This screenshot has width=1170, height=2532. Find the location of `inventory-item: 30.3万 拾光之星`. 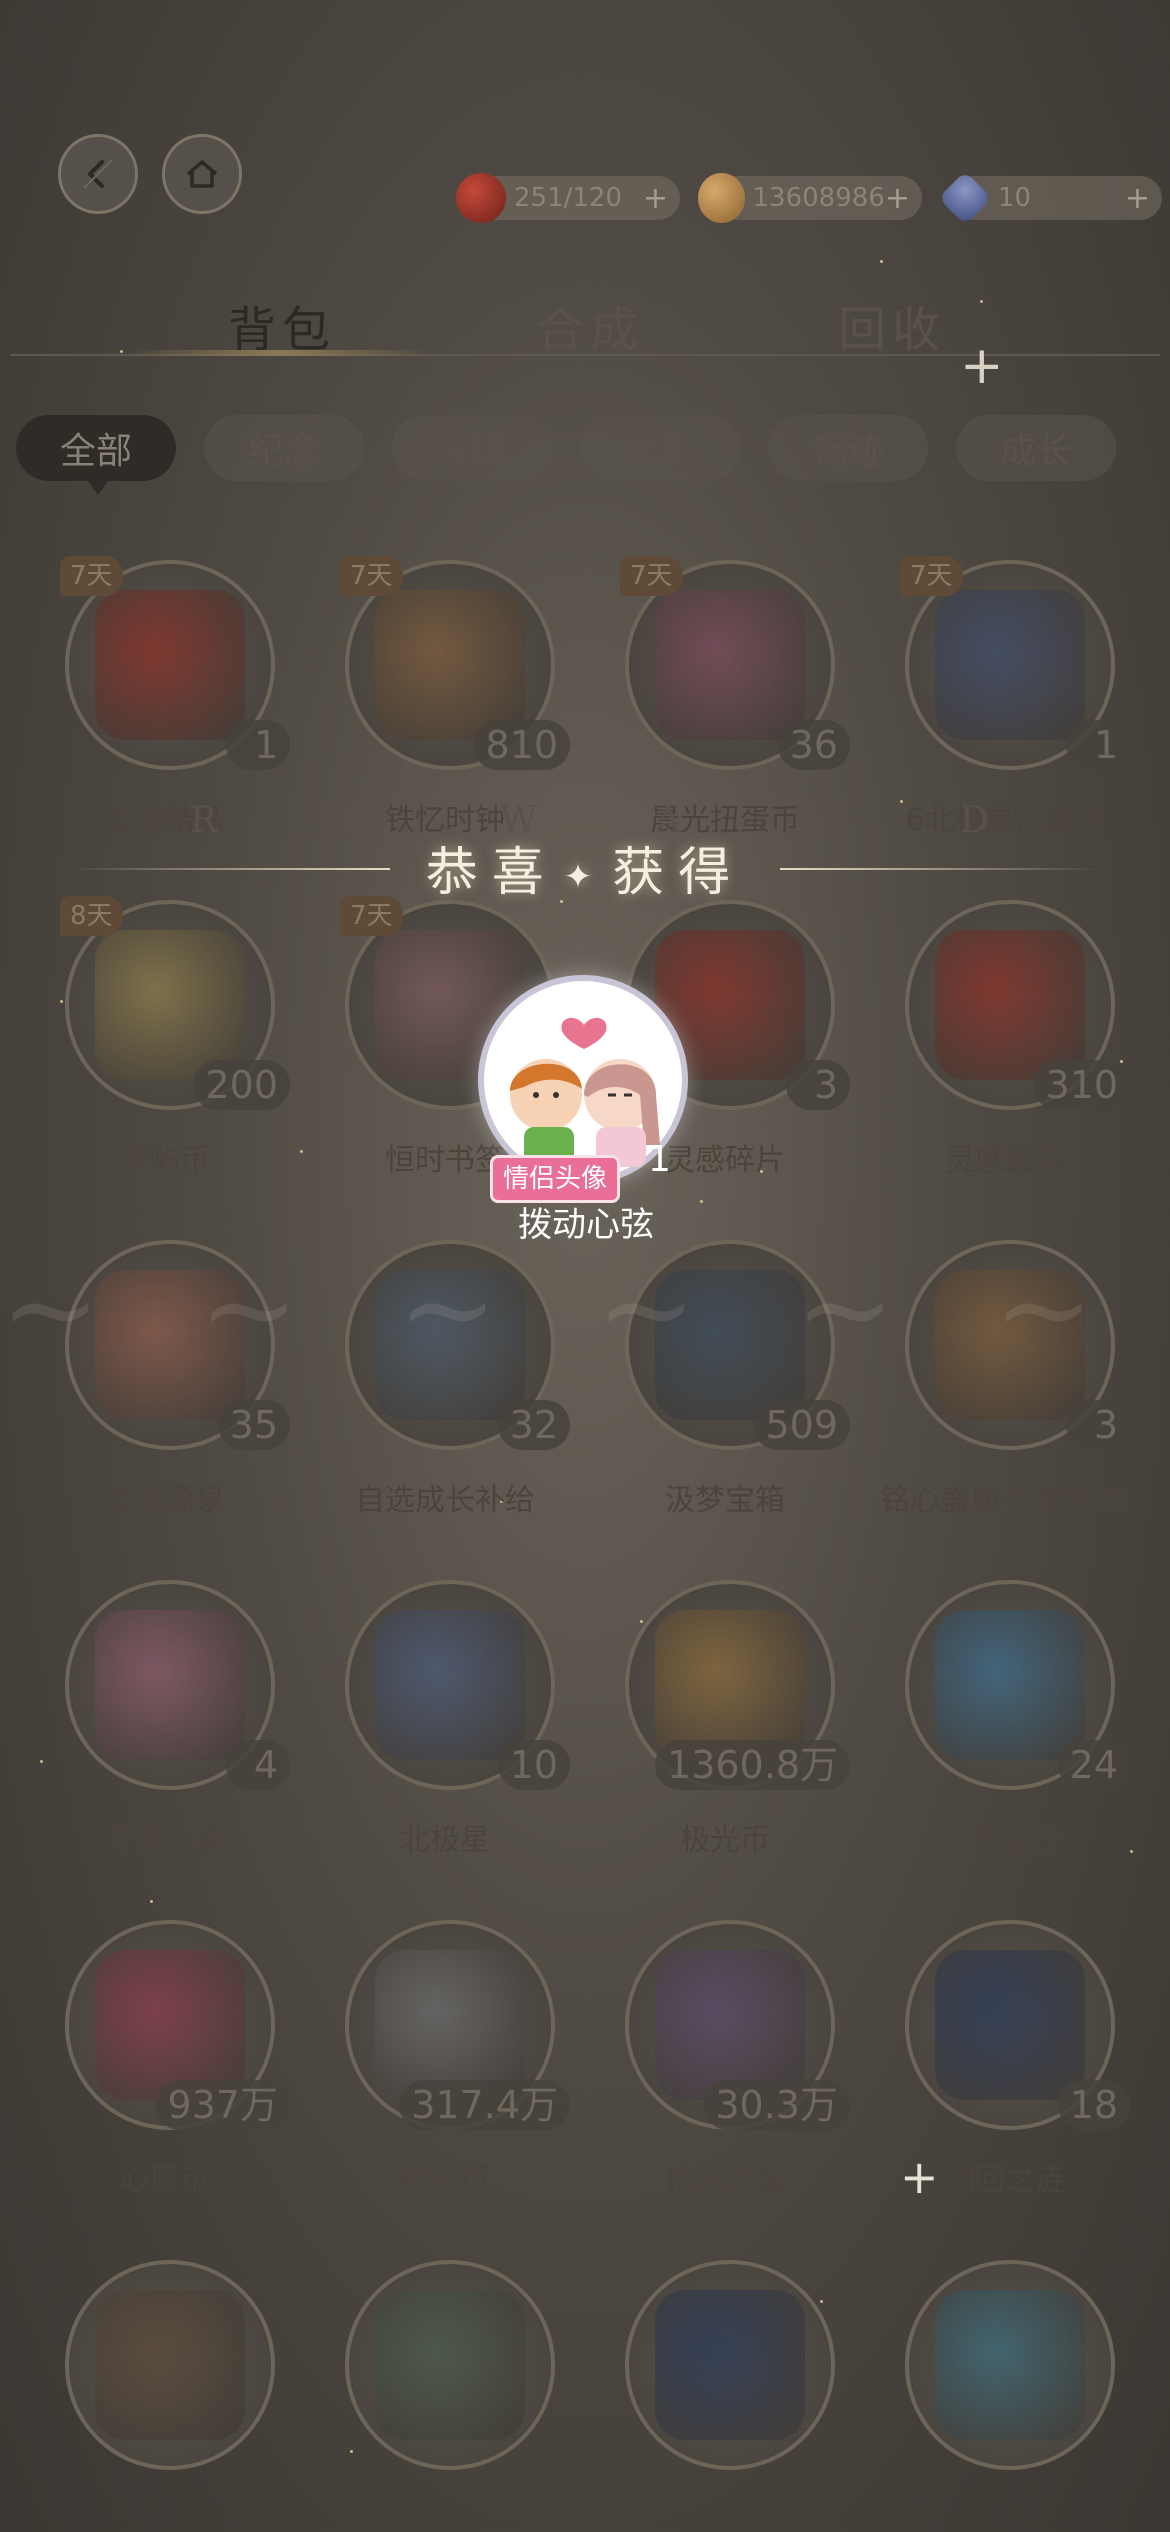

inventory-item: 30.3万 拾光之星 is located at coordinates (725, 2070).